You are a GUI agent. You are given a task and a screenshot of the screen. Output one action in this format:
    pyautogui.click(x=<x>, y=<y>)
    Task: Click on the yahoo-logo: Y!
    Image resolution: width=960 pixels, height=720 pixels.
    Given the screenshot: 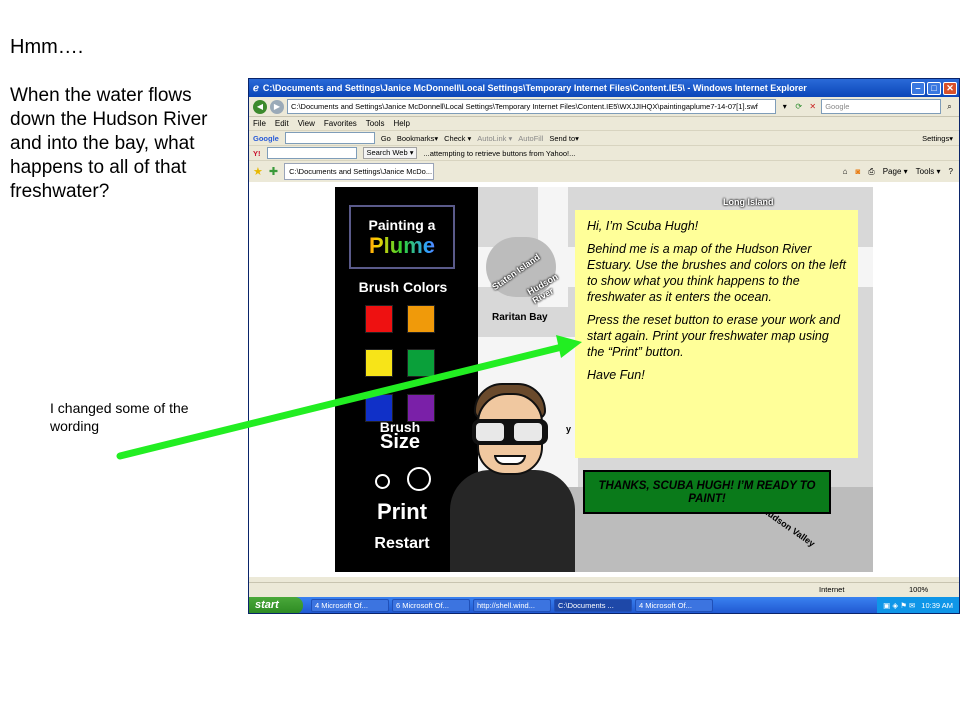 What is the action you would take?
    pyautogui.click(x=257, y=153)
    